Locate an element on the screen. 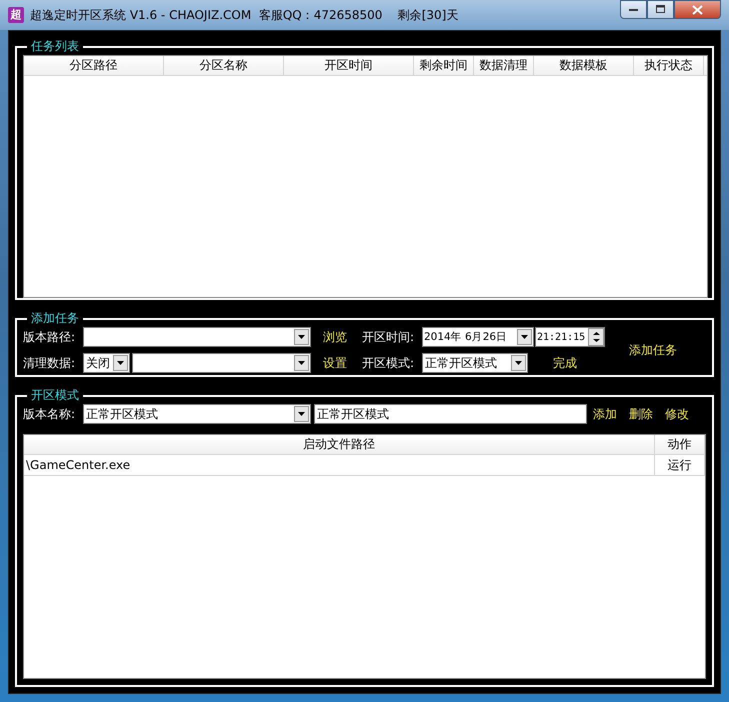 The width and height of the screenshot is (729, 702). column-header: 数据模板 is located at coordinates (584, 65).